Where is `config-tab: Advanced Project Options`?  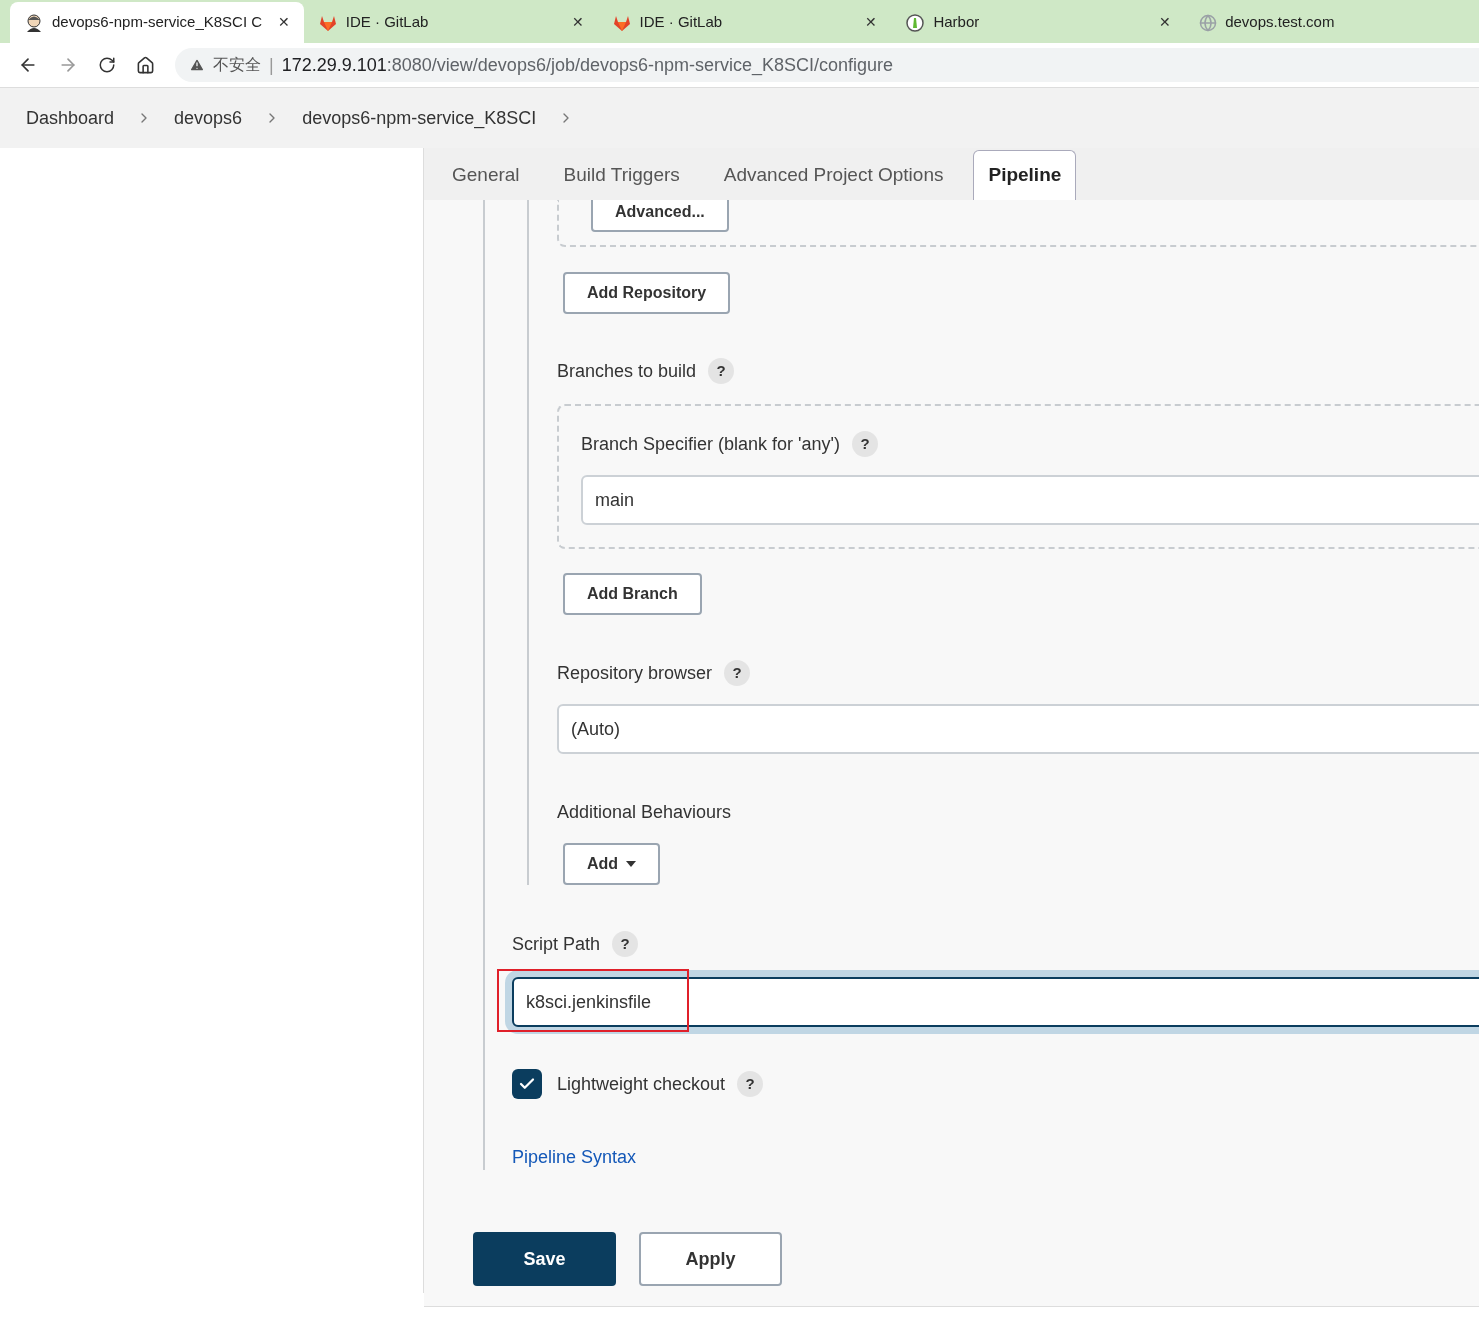 config-tab: Advanced Project Options is located at coordinates (833, 175).